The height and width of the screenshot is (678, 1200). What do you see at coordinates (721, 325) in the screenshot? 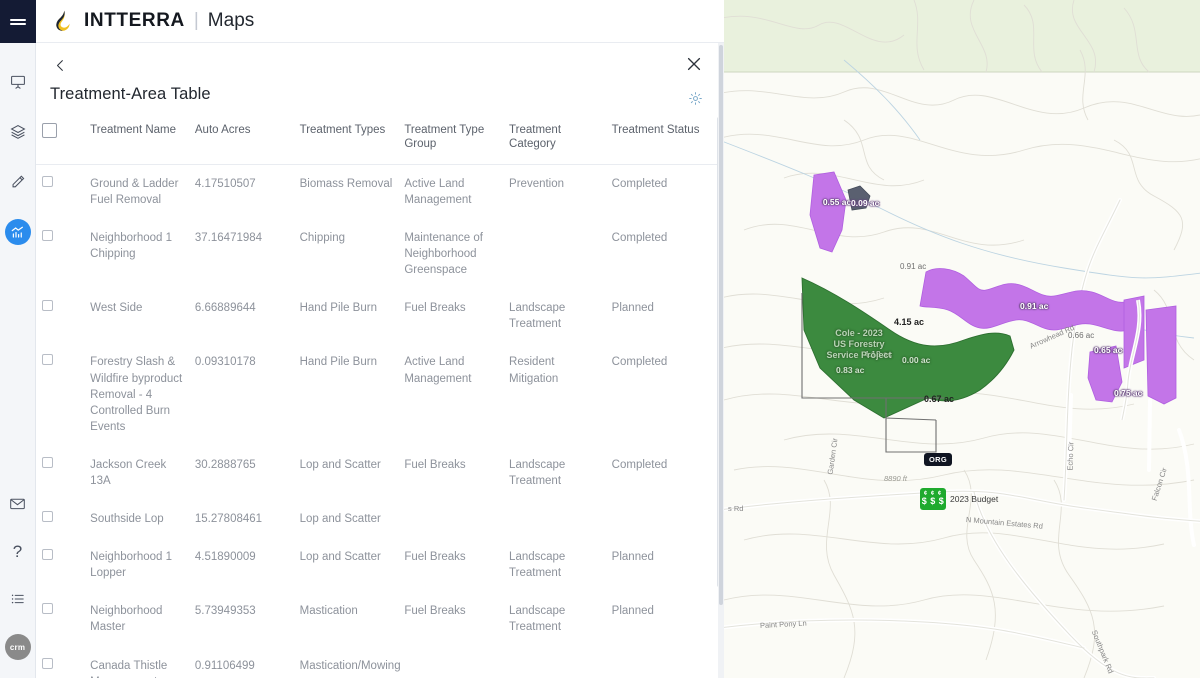
I see `outer-scrollbar-thumb` at bounding box center [721, 325].